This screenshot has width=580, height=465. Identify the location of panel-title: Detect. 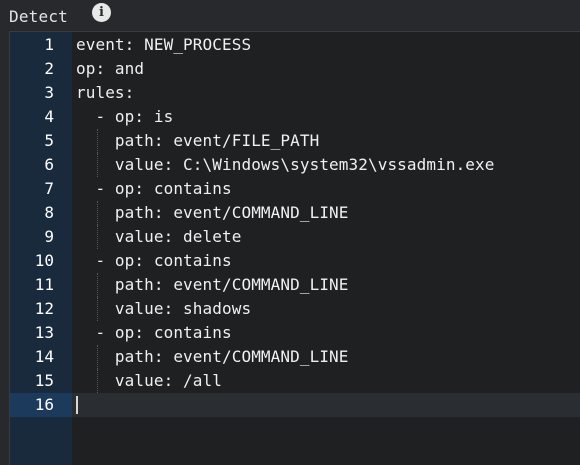
(38, 16).